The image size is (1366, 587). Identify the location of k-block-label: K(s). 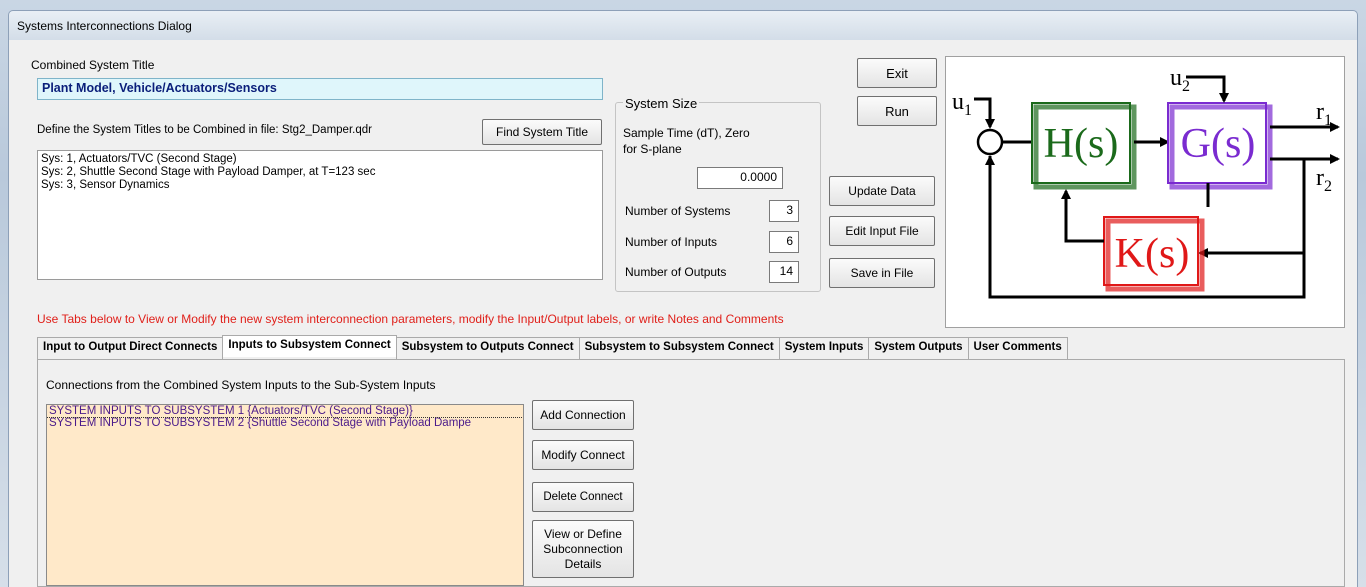
(1152, 254).